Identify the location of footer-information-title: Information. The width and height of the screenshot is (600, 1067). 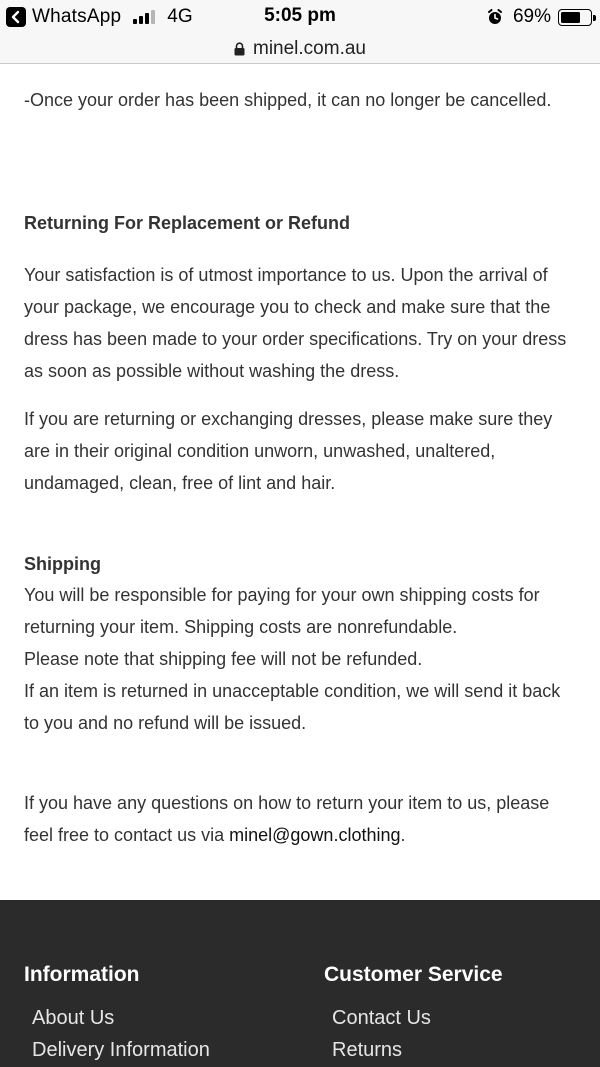
(82, 974).